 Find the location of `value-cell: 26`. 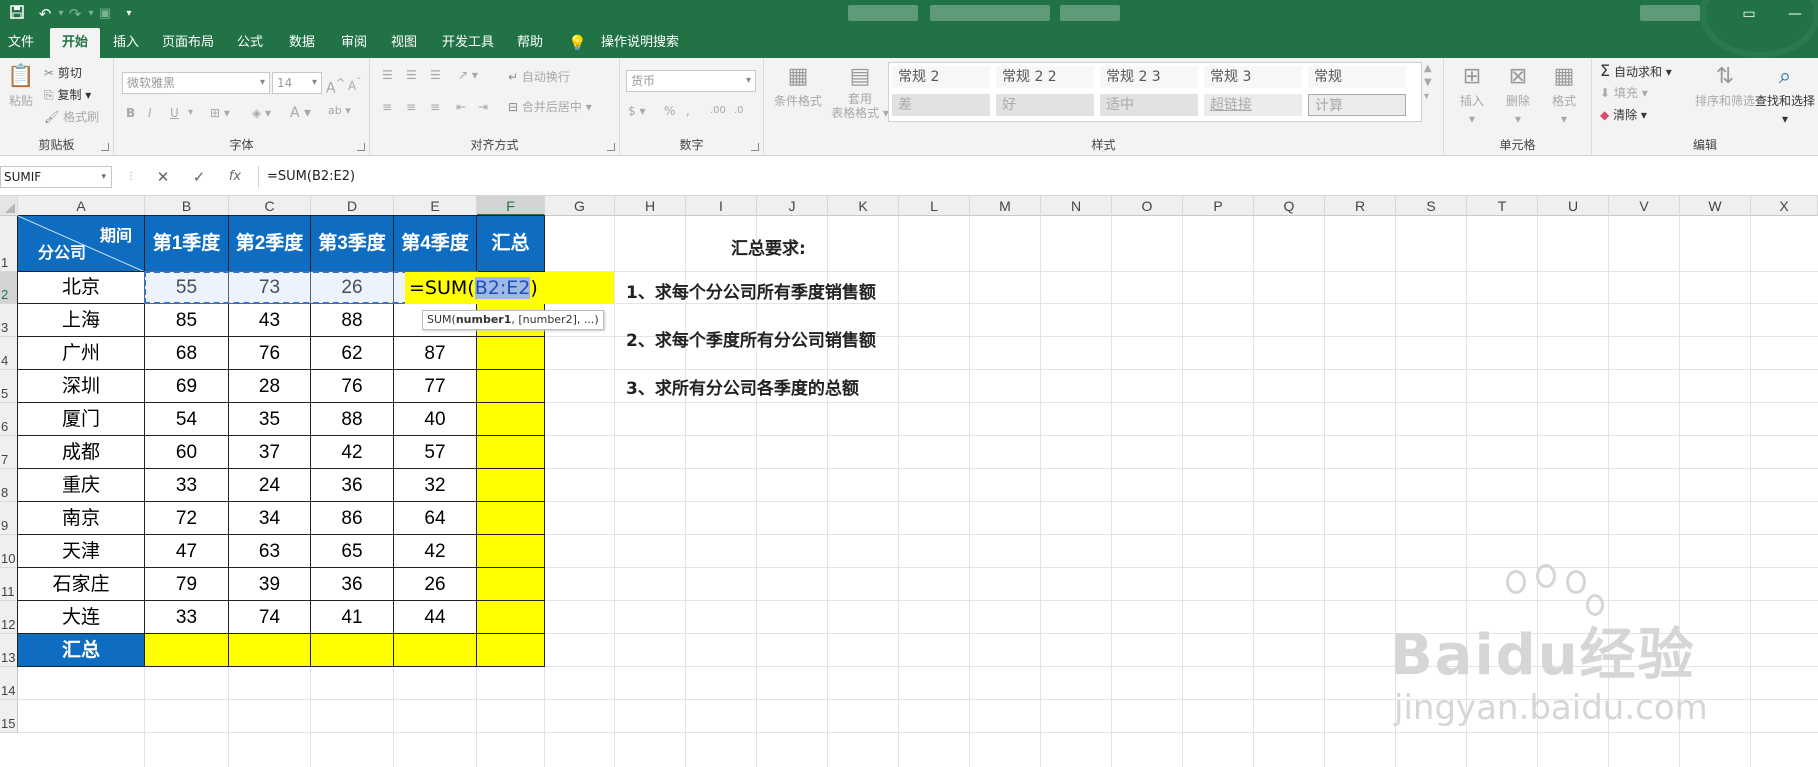

value-cell: 26 is located at coordinates (435, 584).